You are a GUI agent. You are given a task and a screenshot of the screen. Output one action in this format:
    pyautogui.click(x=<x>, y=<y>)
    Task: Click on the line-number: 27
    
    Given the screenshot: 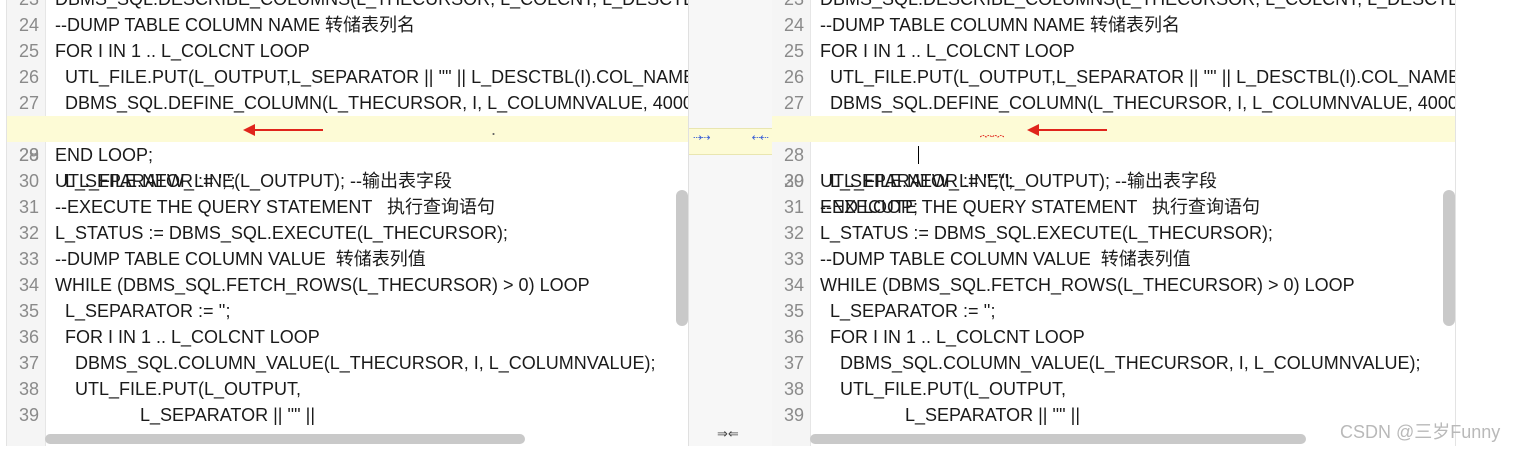 What is the action you would take?
    pyautogui.click(x=793, y=103)
    